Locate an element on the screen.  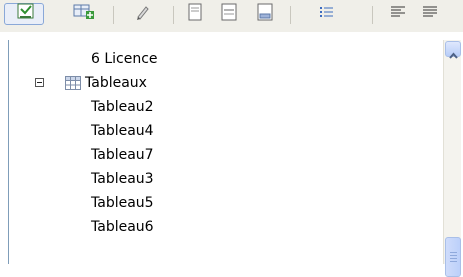
page-lines-icon is located at coordinates (229, 14).